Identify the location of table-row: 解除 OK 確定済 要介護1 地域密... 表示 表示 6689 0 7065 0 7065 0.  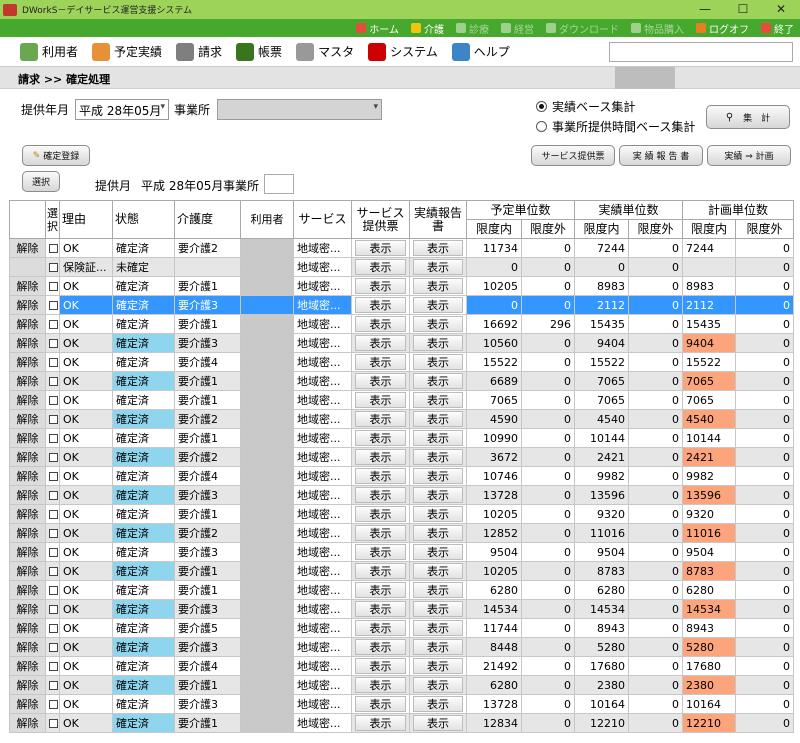
(402, 381).